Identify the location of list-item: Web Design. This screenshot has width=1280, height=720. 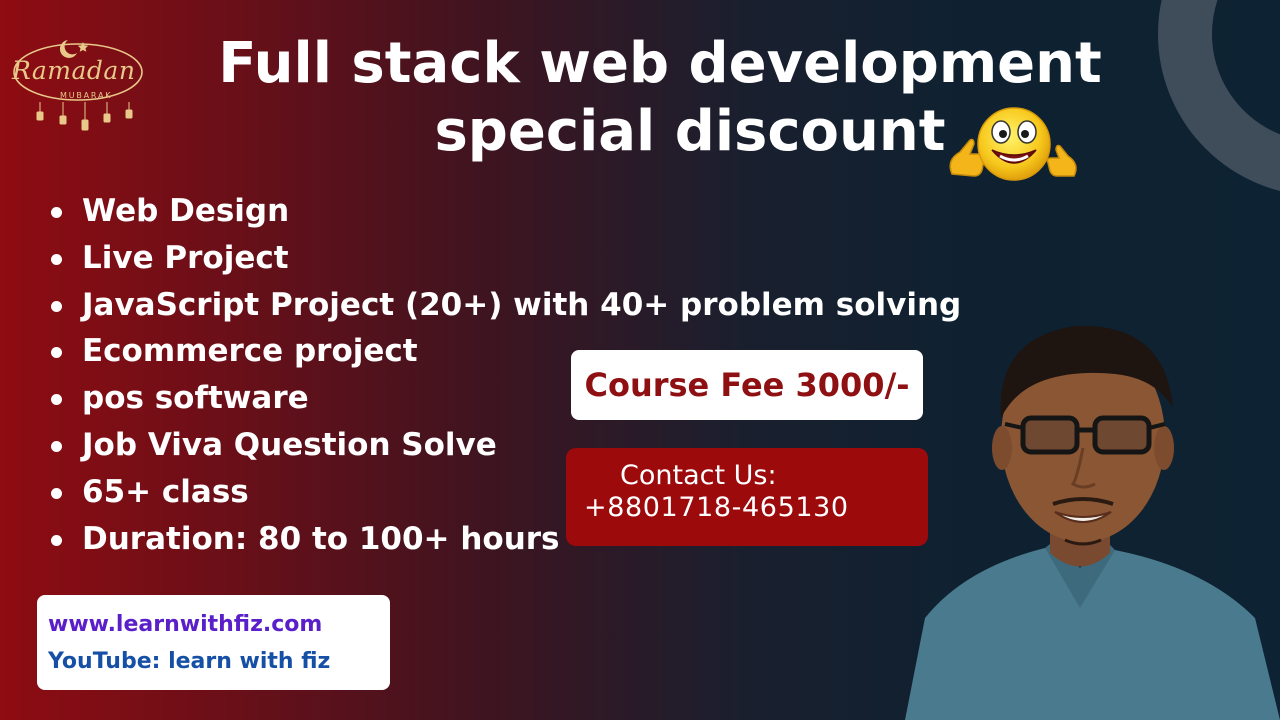
(504, 211).